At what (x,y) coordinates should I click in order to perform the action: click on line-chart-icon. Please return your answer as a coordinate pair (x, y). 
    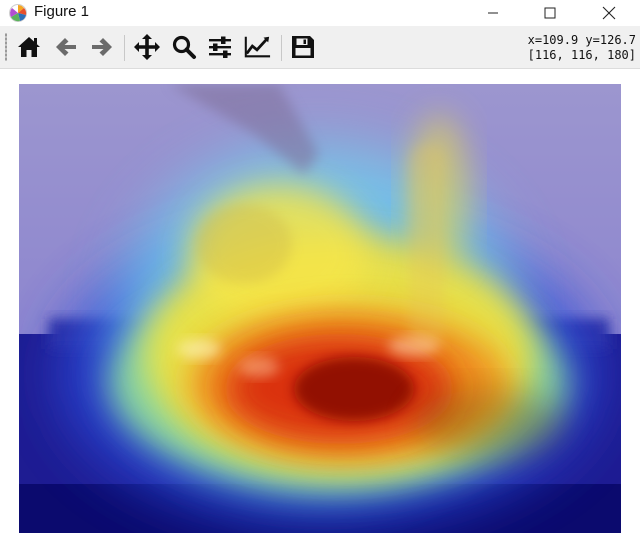
    Looking at the image, I should click on (257, 47).